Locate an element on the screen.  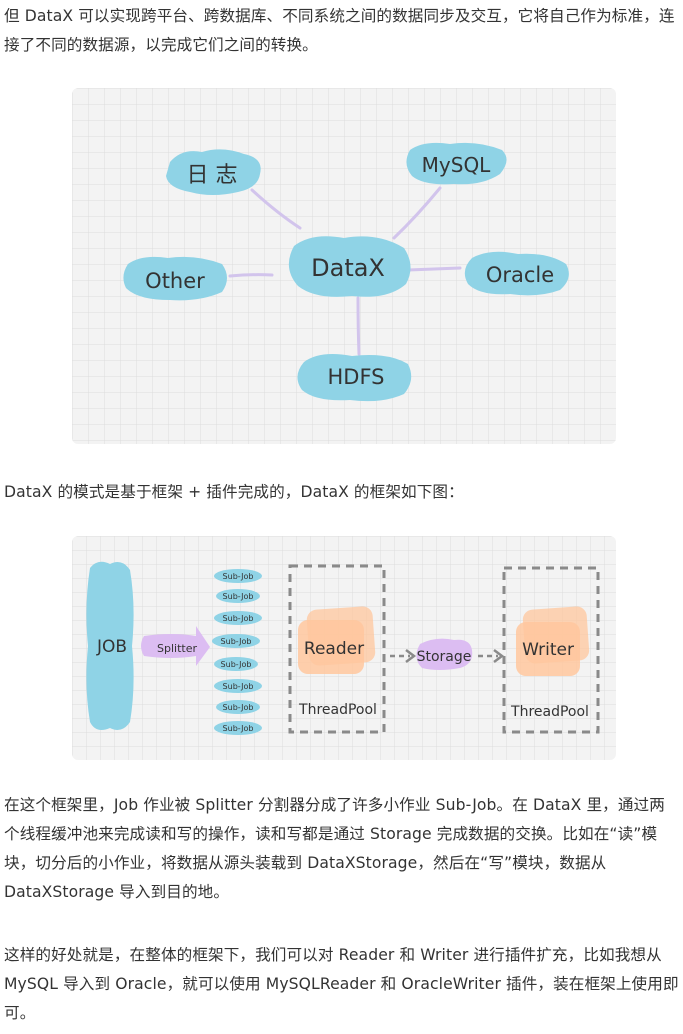
node-mysql-label: MySQL is located at coordinates (457, 165).